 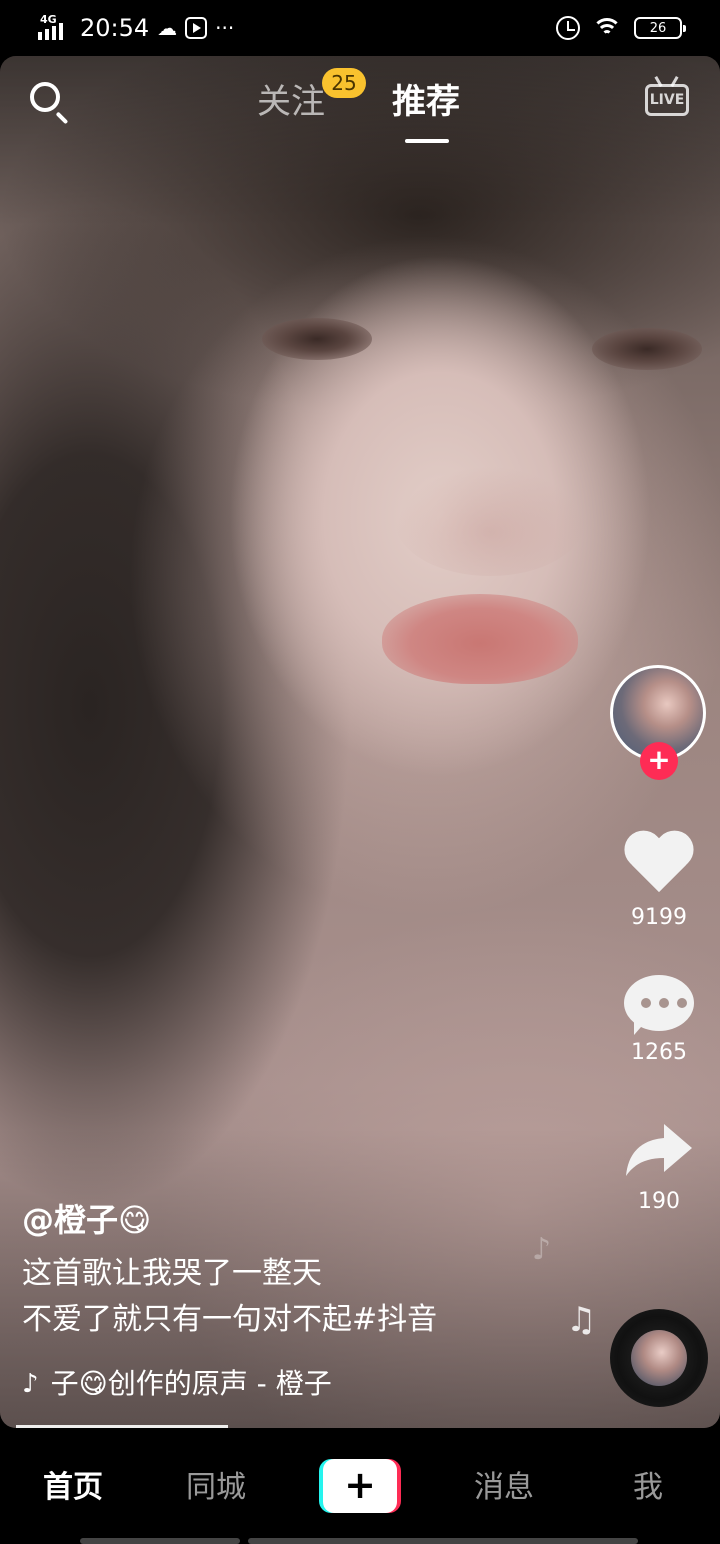 I want to click on live-icon: LIVE, so click(x=667, y=96).